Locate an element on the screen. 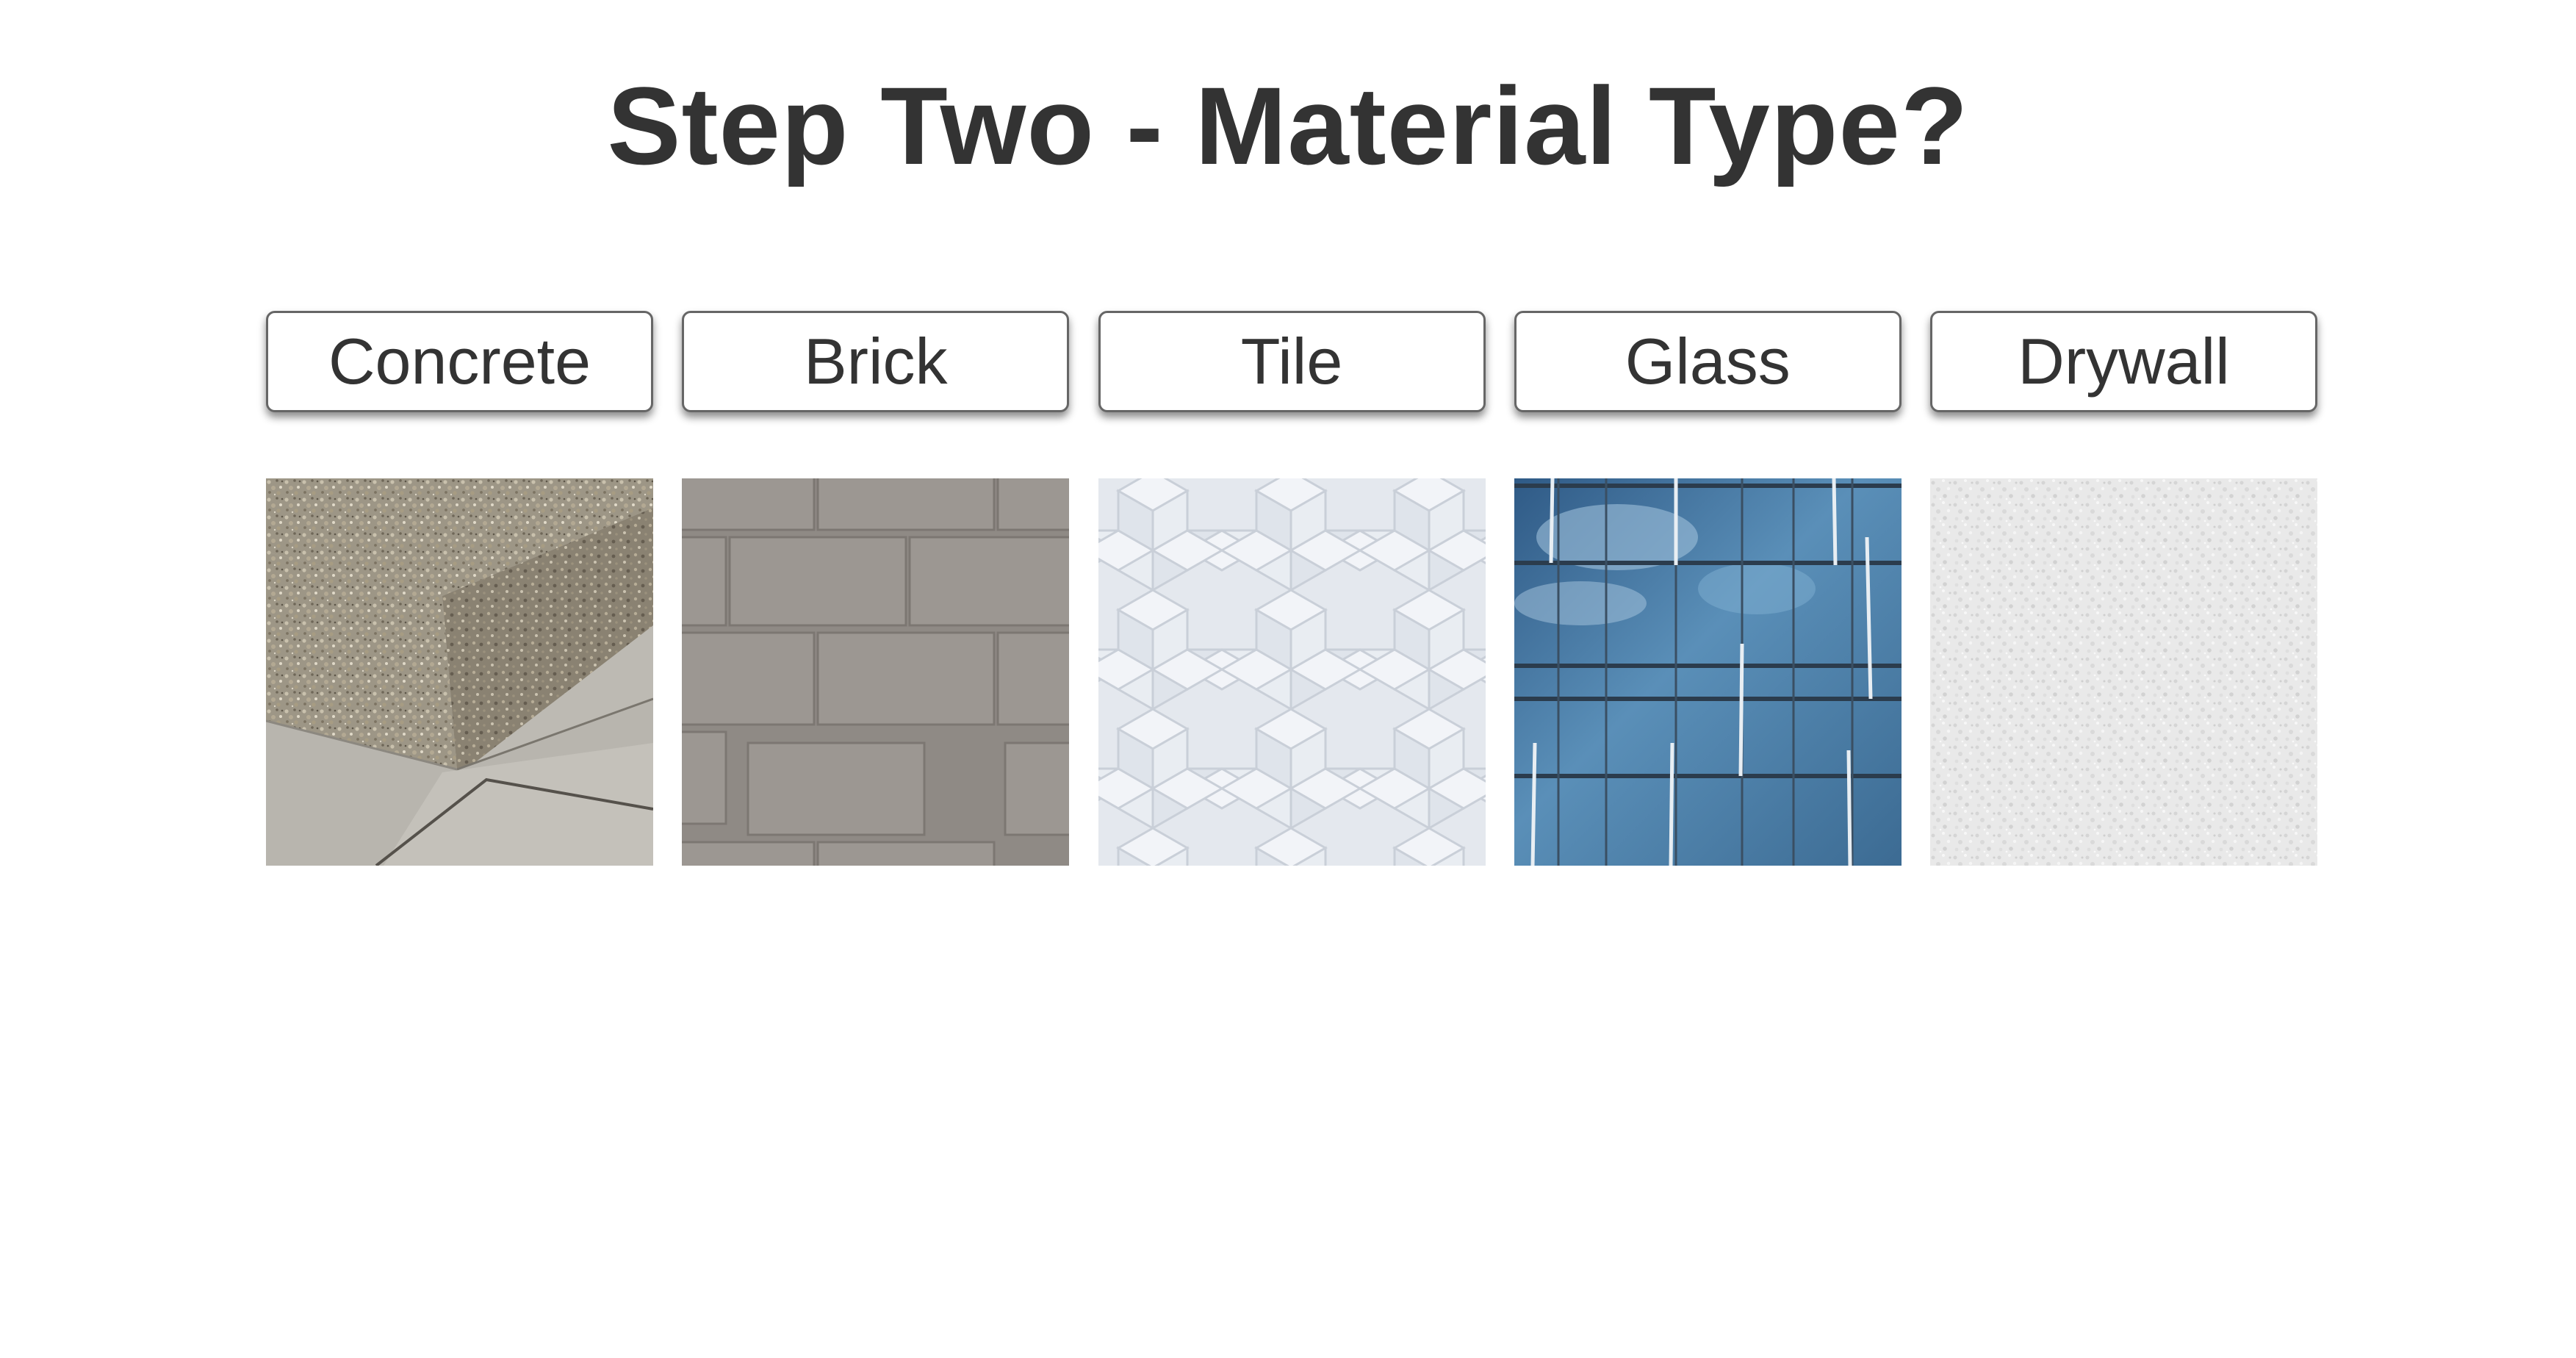 This screenshot has width=2576, height=1358. brick-button: Brick is located at coordinates (876, 362).